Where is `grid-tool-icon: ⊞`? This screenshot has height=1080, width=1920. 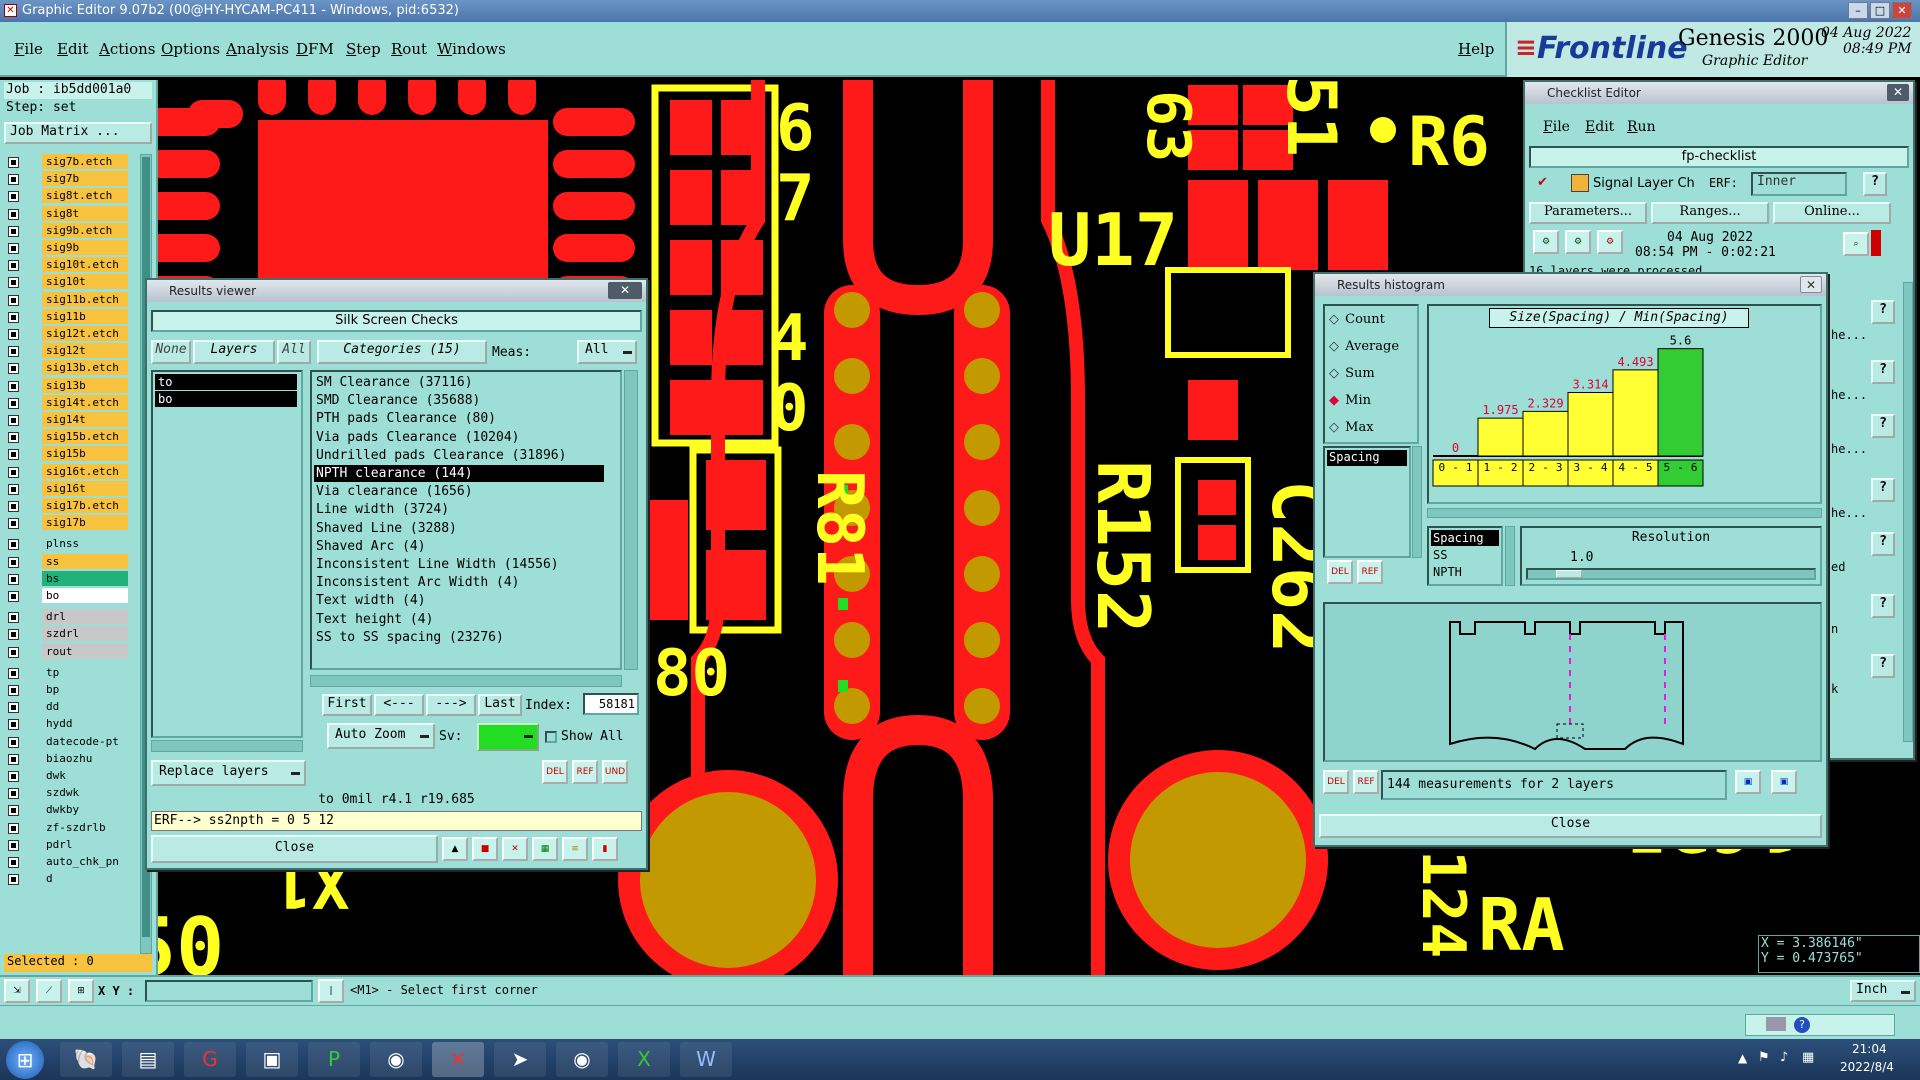
grid-tool-icon: ⊞ is located at coordinates (81, 991).